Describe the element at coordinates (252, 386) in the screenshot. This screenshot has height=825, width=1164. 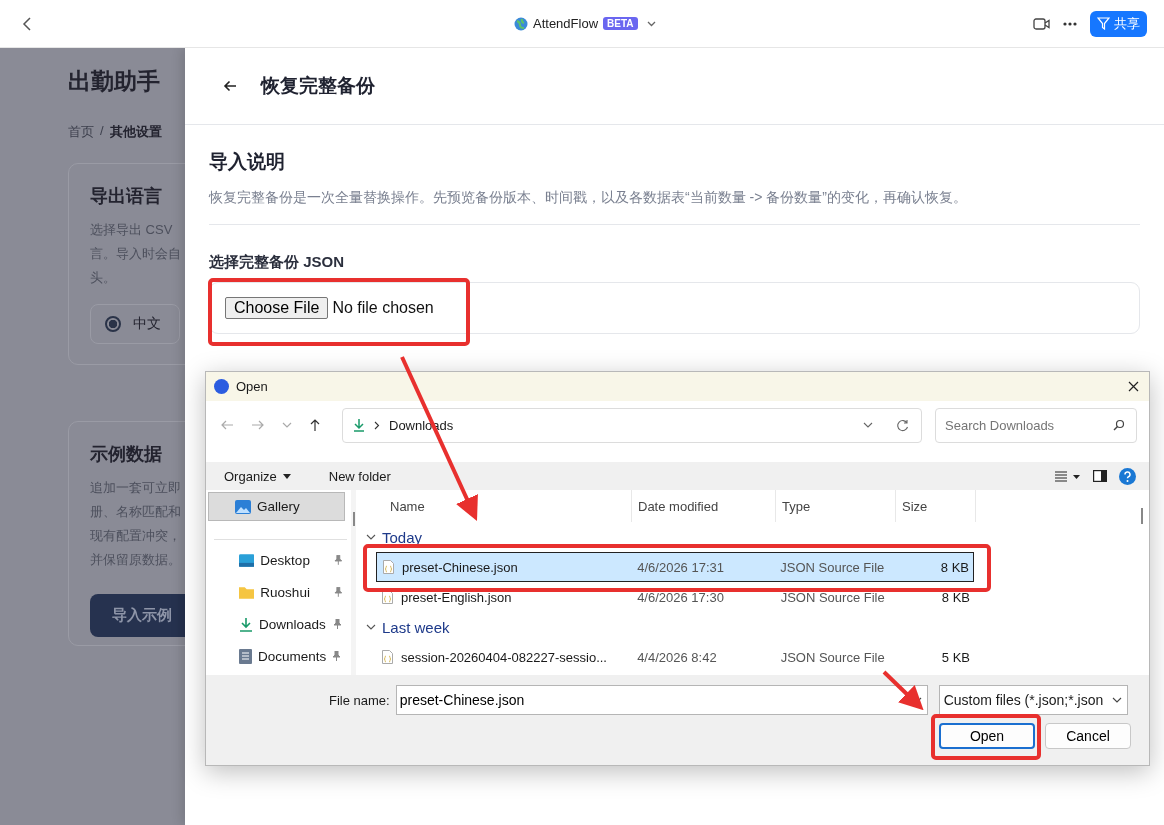
I see `dialog-title: Open` at that location.